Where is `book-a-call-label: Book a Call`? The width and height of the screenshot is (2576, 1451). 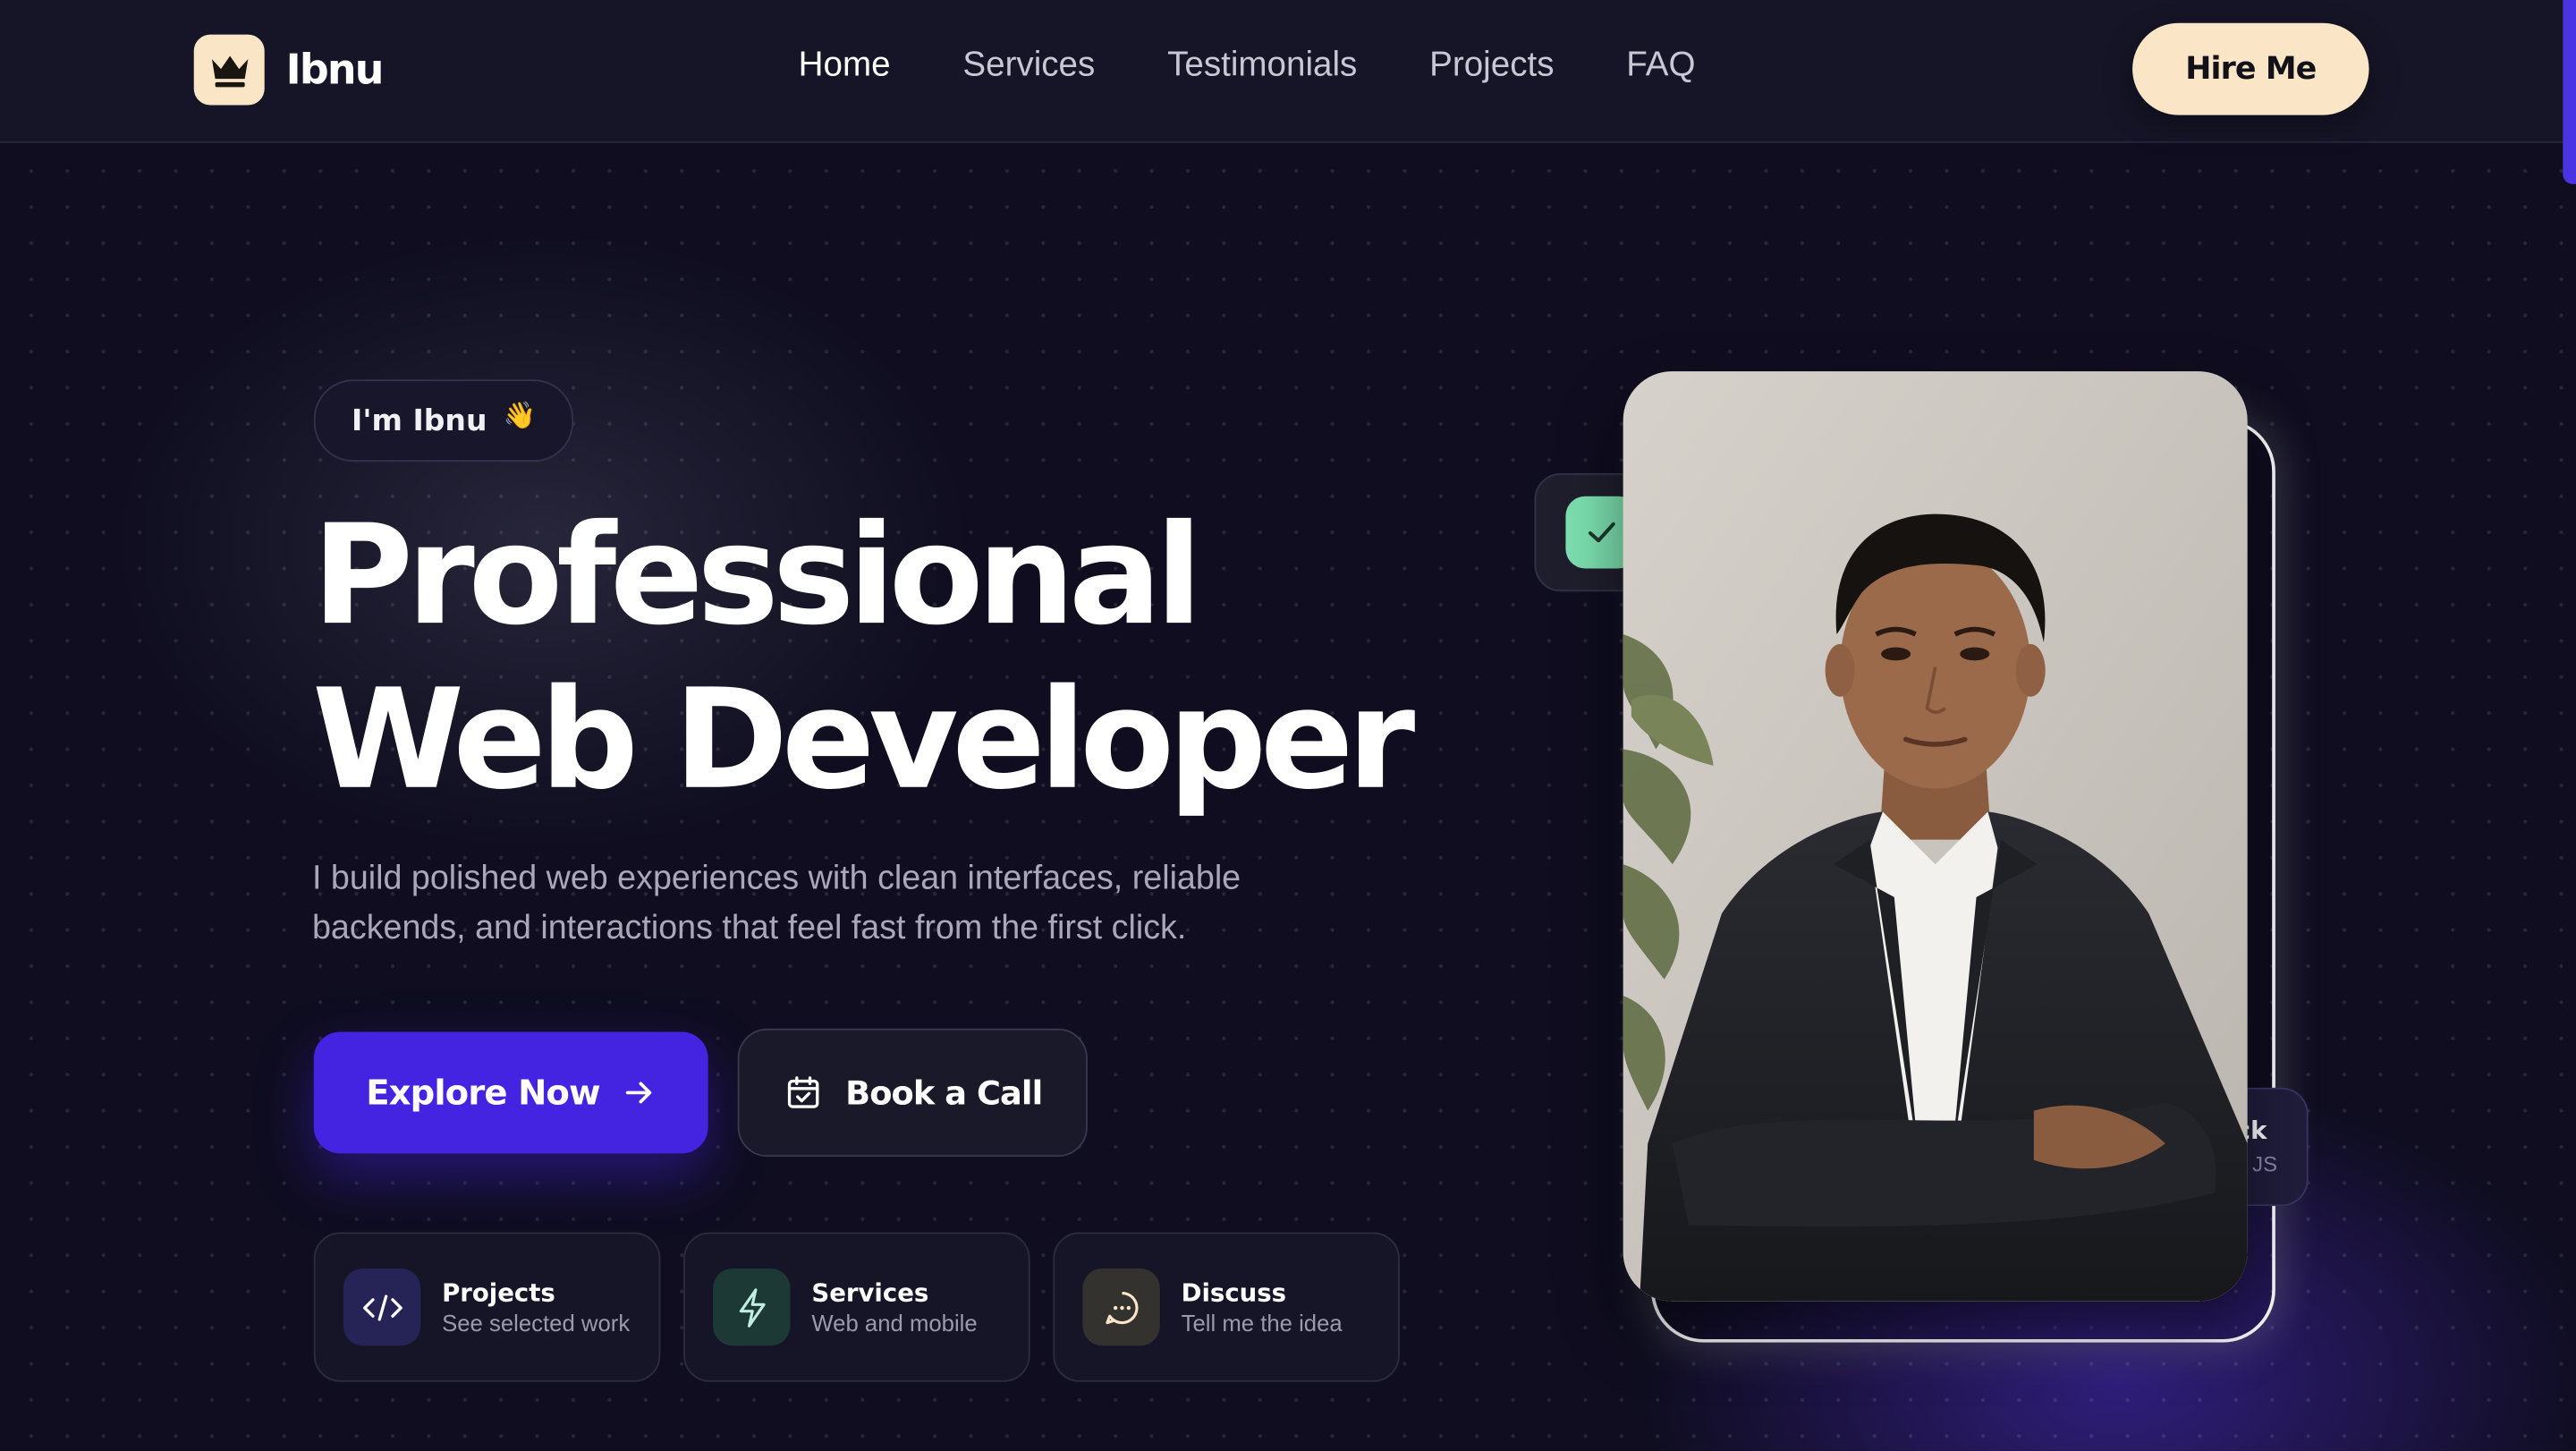 book-a-call-label: Book a Call is located at coordinates (944, 1093).